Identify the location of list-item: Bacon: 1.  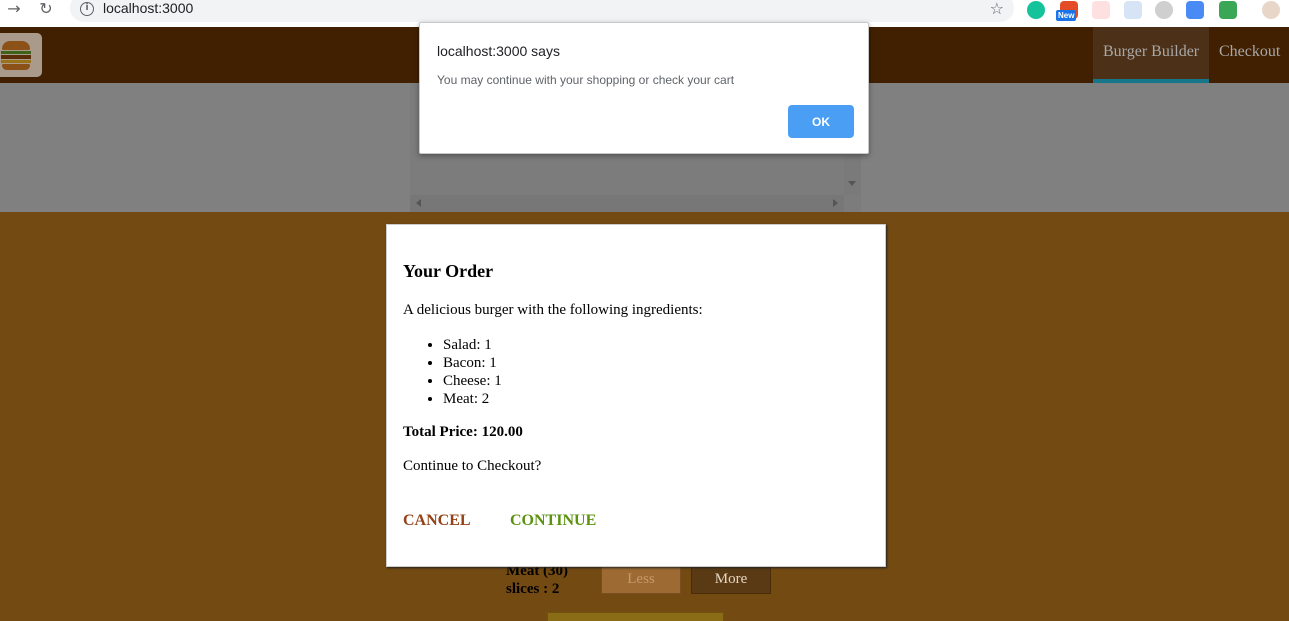
(472, 363).